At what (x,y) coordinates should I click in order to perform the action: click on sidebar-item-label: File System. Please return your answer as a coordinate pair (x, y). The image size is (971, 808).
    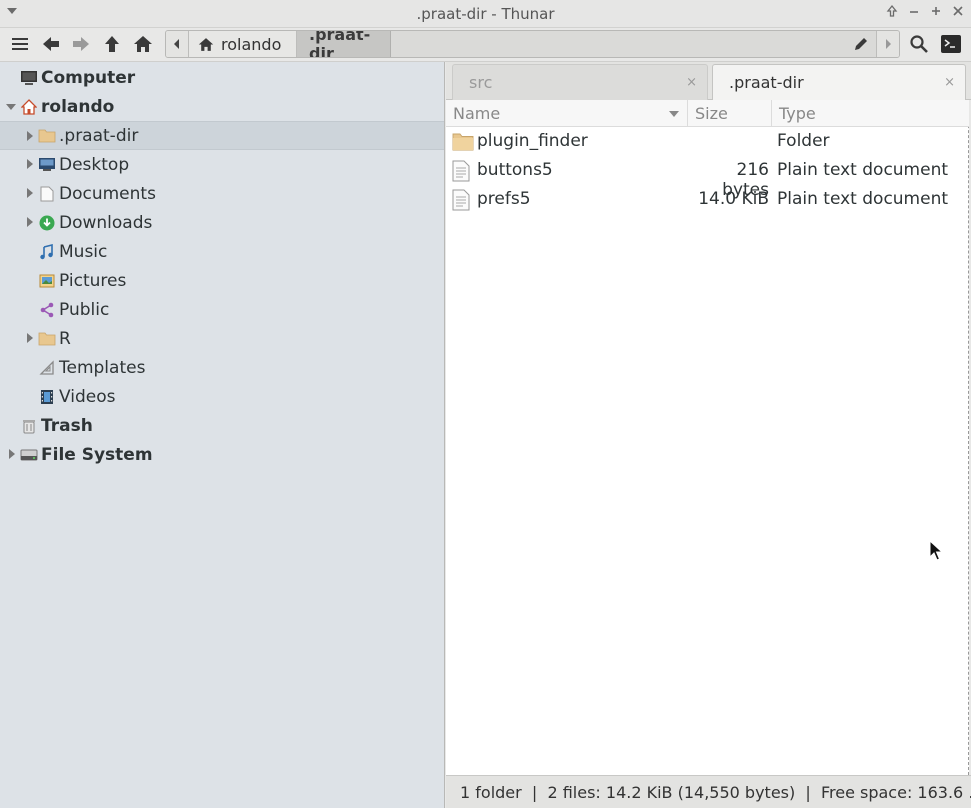
    Looking at the image, I should click on (97, 454).